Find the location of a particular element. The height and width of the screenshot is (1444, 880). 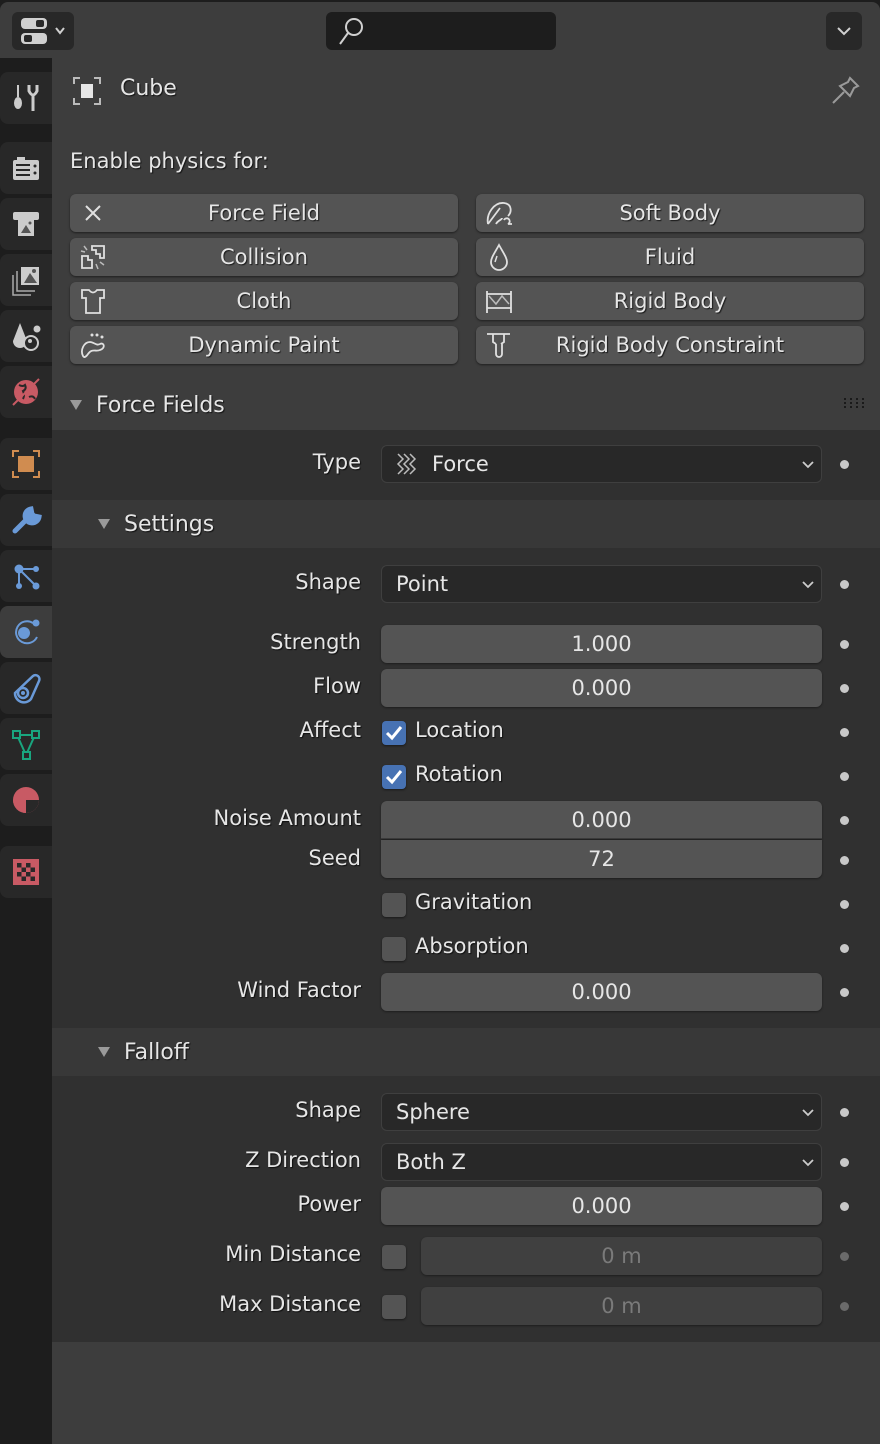

absorption-checkbox is located at coordinates (394, 949).